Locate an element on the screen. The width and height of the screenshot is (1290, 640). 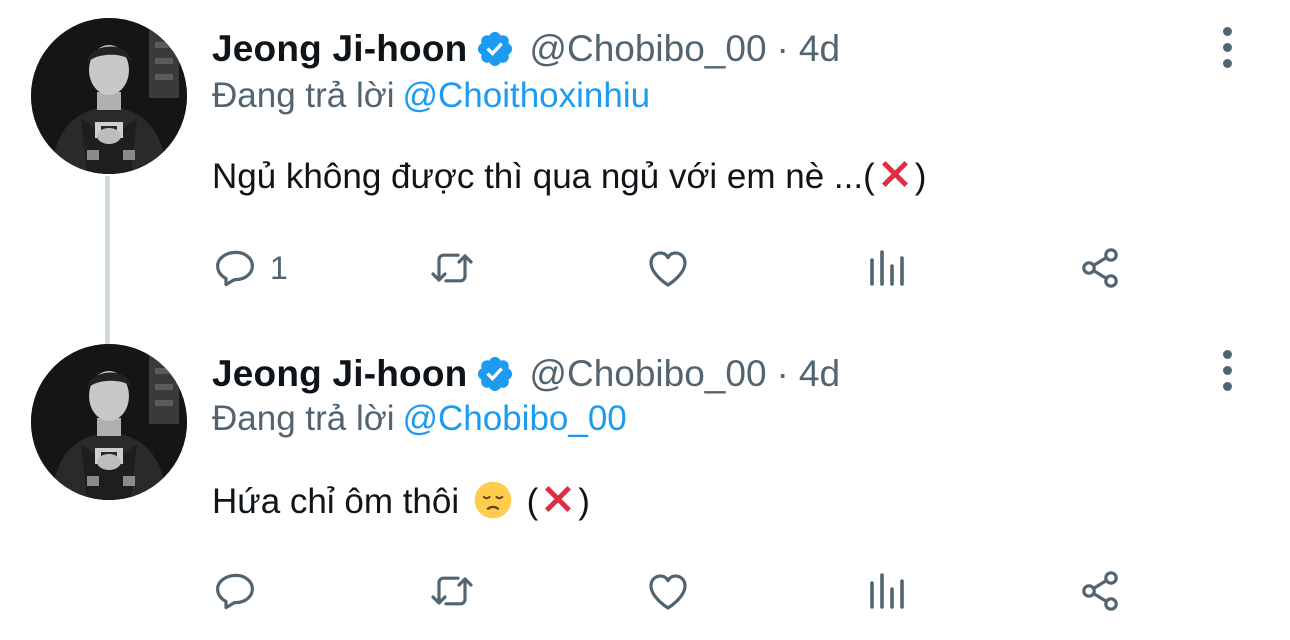
tweet-actions is located at coordinates (672, 591).